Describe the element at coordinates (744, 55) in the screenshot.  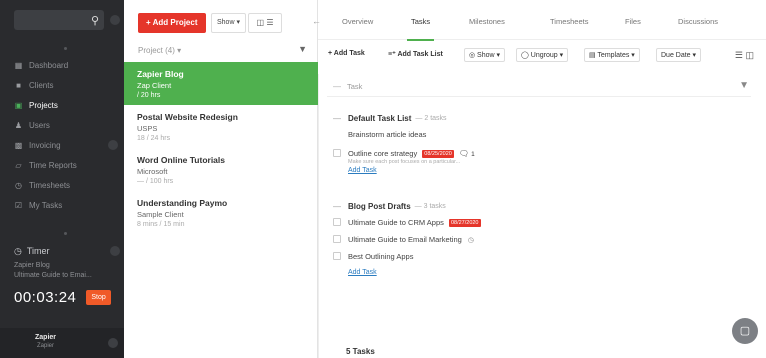
I see `view-icons: ☰ ◫` at that location.